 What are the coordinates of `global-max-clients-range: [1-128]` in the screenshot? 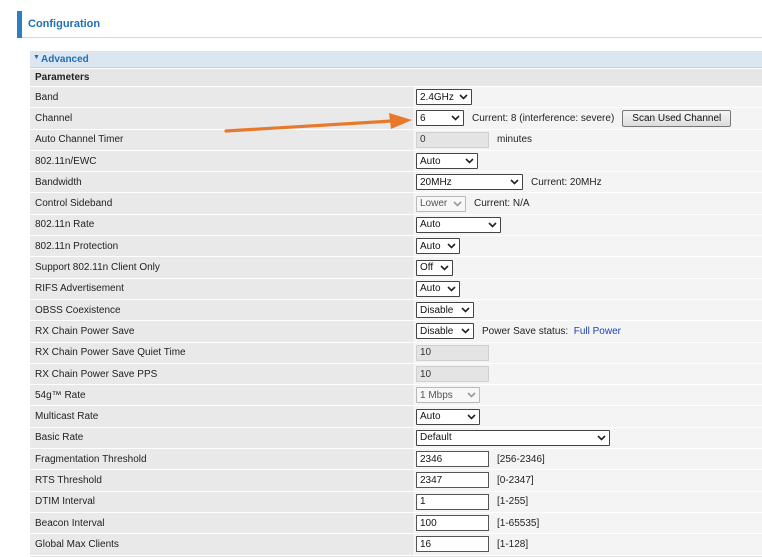 It's located at (513, 544).